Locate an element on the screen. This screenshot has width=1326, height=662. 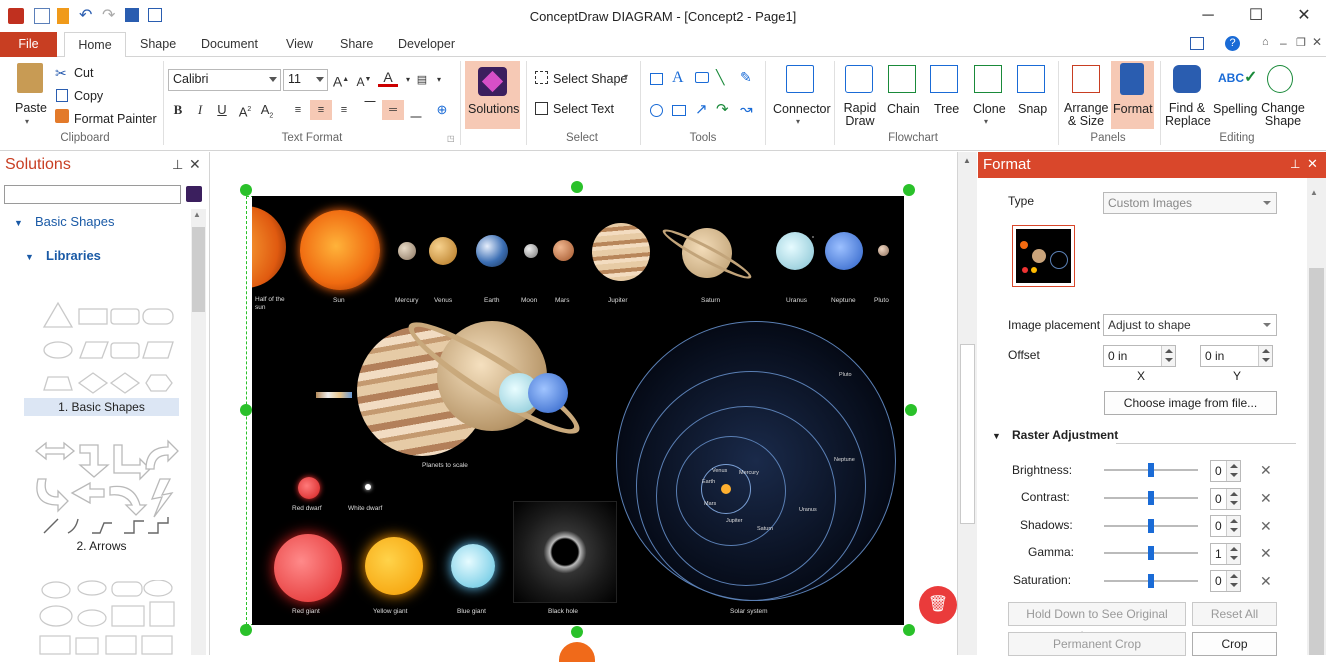
snap-button: Snap is located at coordinates (1032, 109).